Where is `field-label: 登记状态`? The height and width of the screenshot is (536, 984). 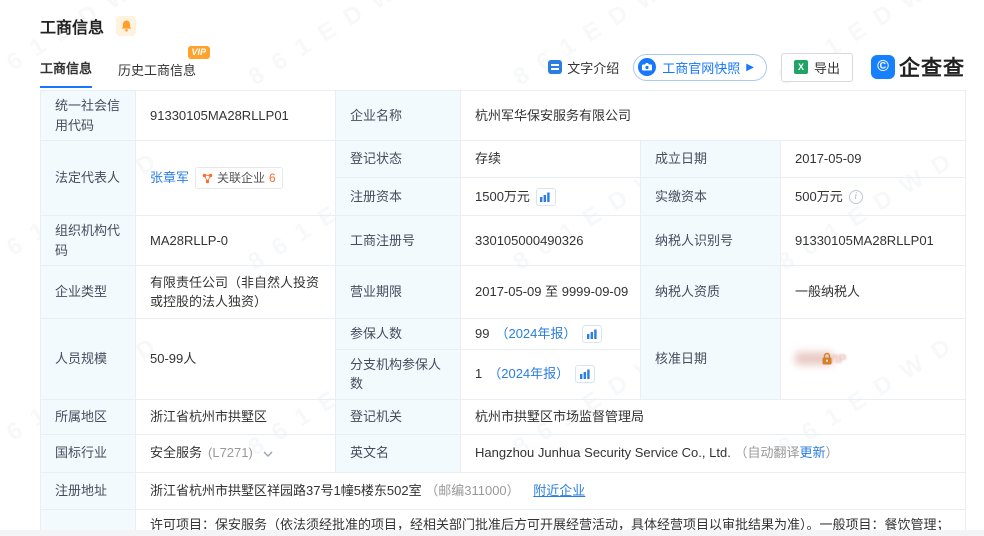 field-label: 登记状态 is located at coordinates (398, 159).